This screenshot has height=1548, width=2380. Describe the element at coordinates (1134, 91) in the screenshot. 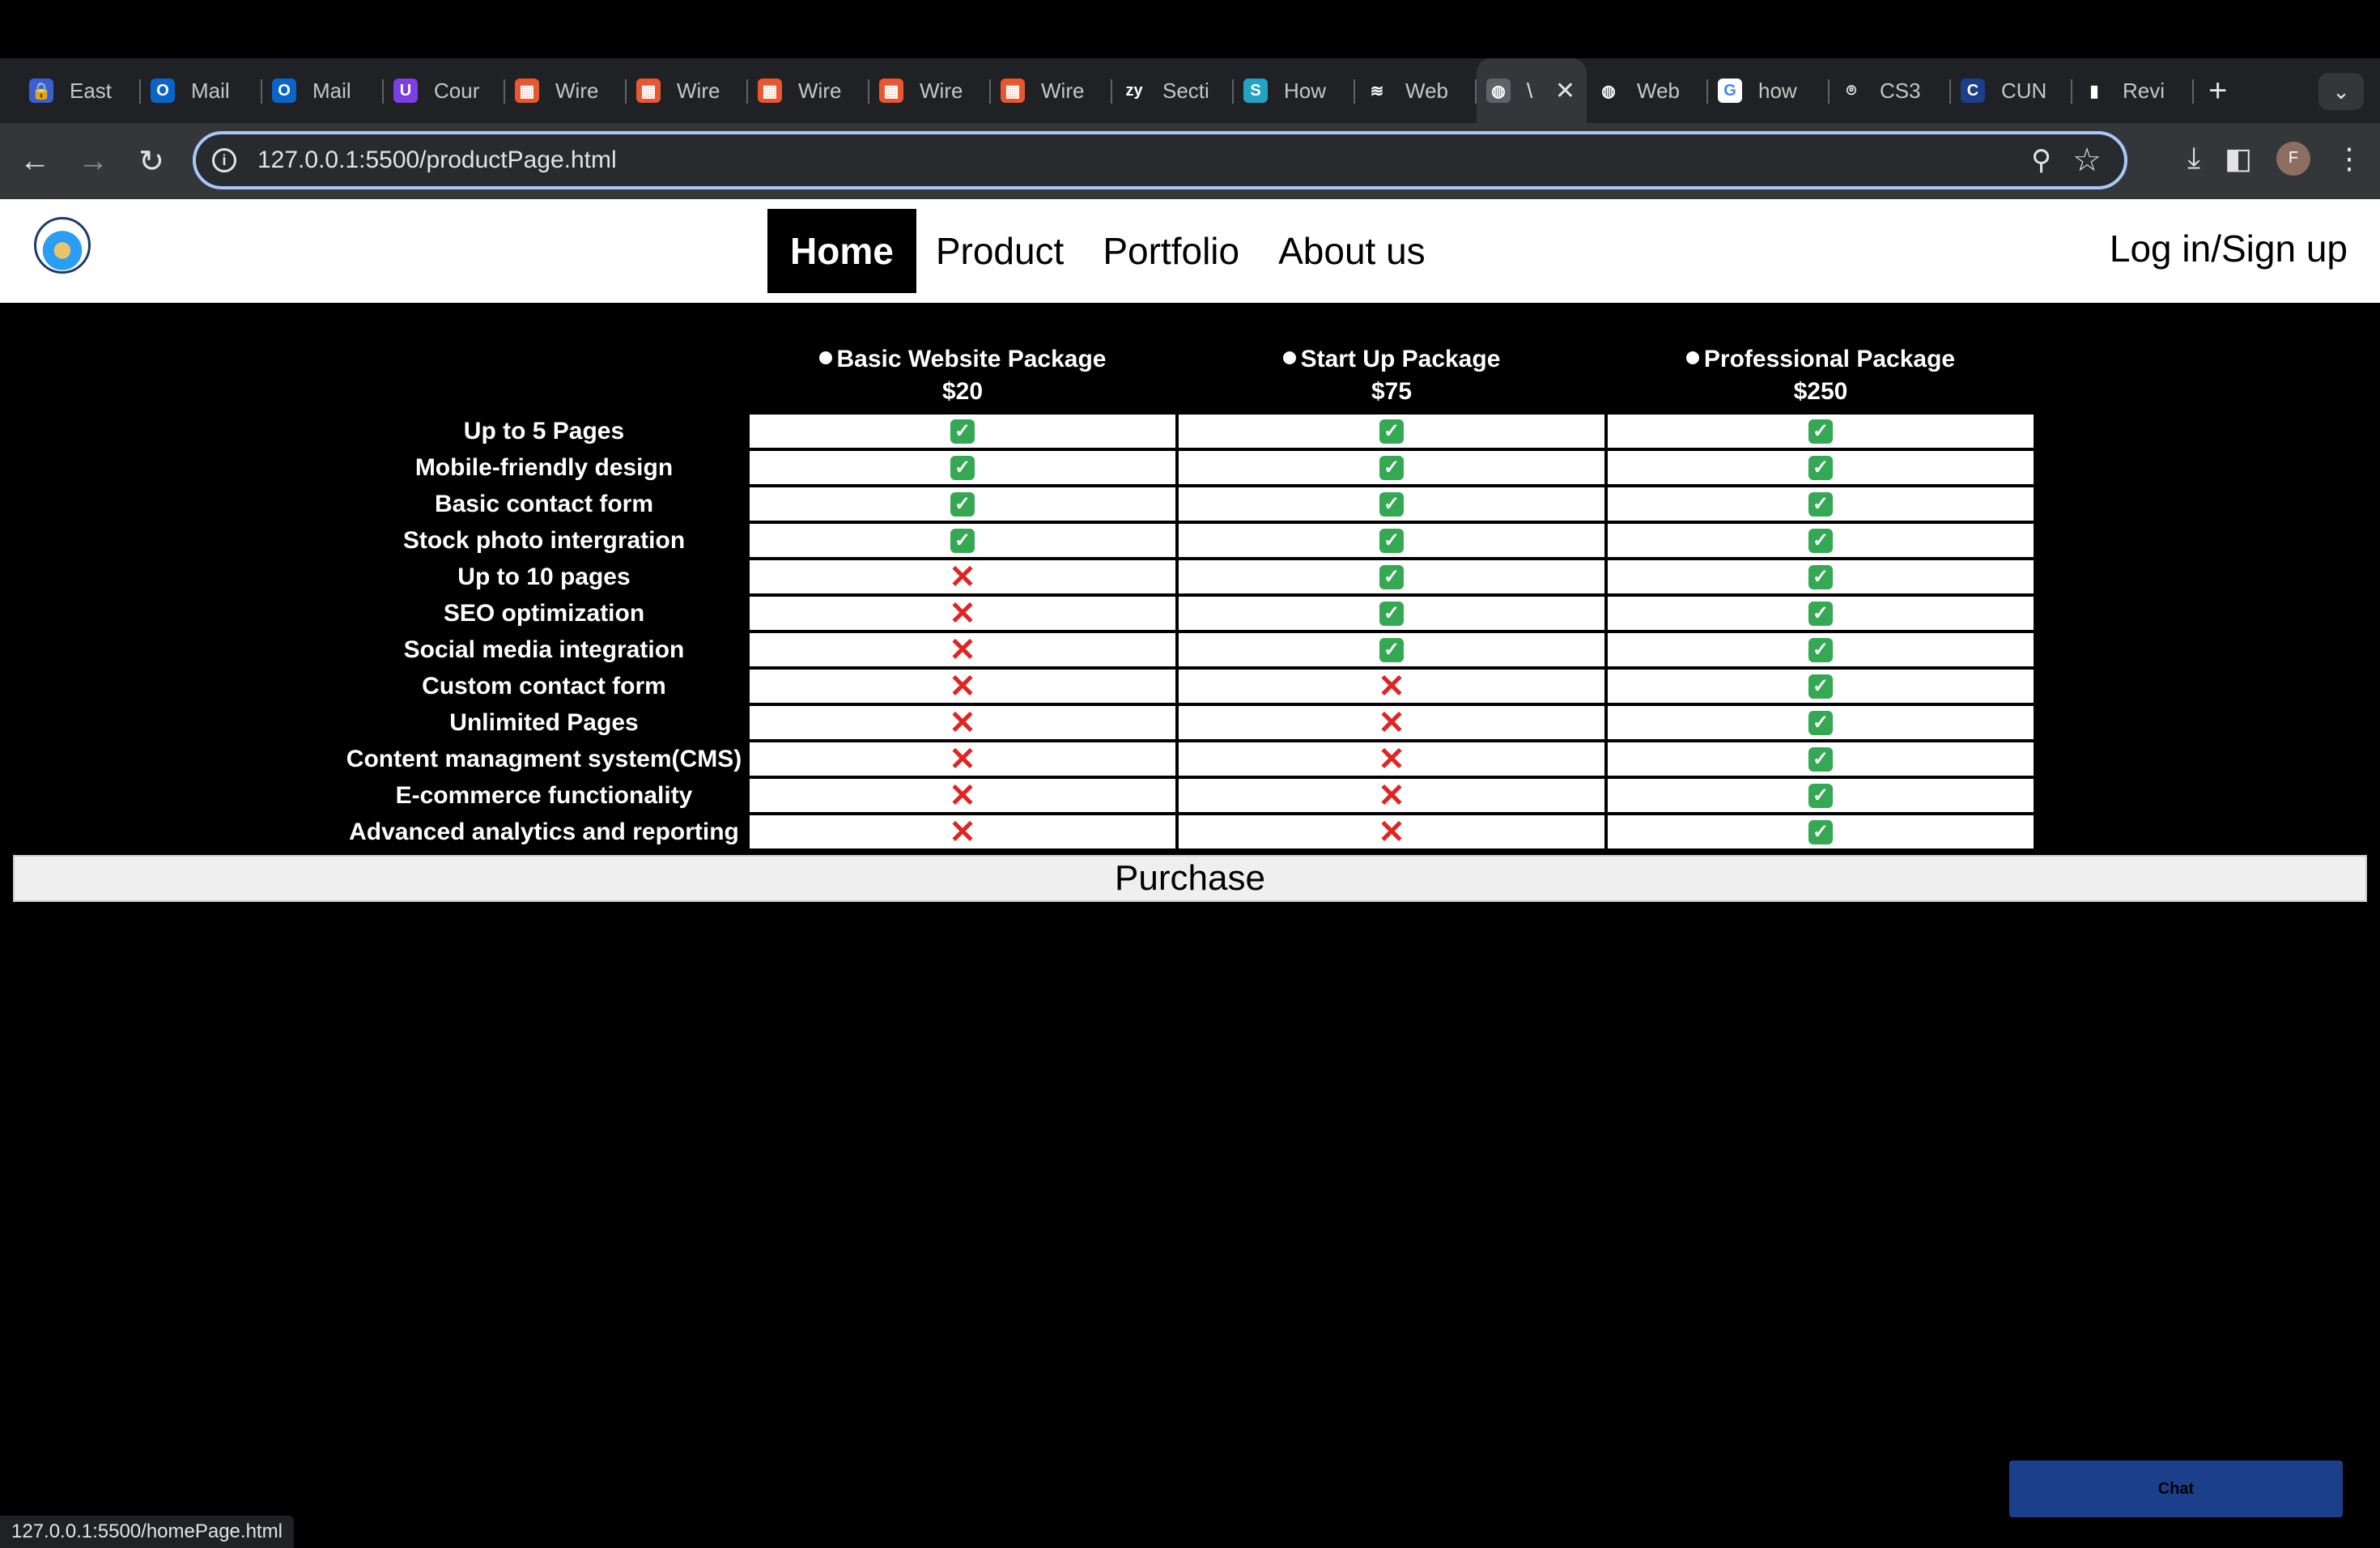

I see `tab-favicon-icon: zy` at that location.